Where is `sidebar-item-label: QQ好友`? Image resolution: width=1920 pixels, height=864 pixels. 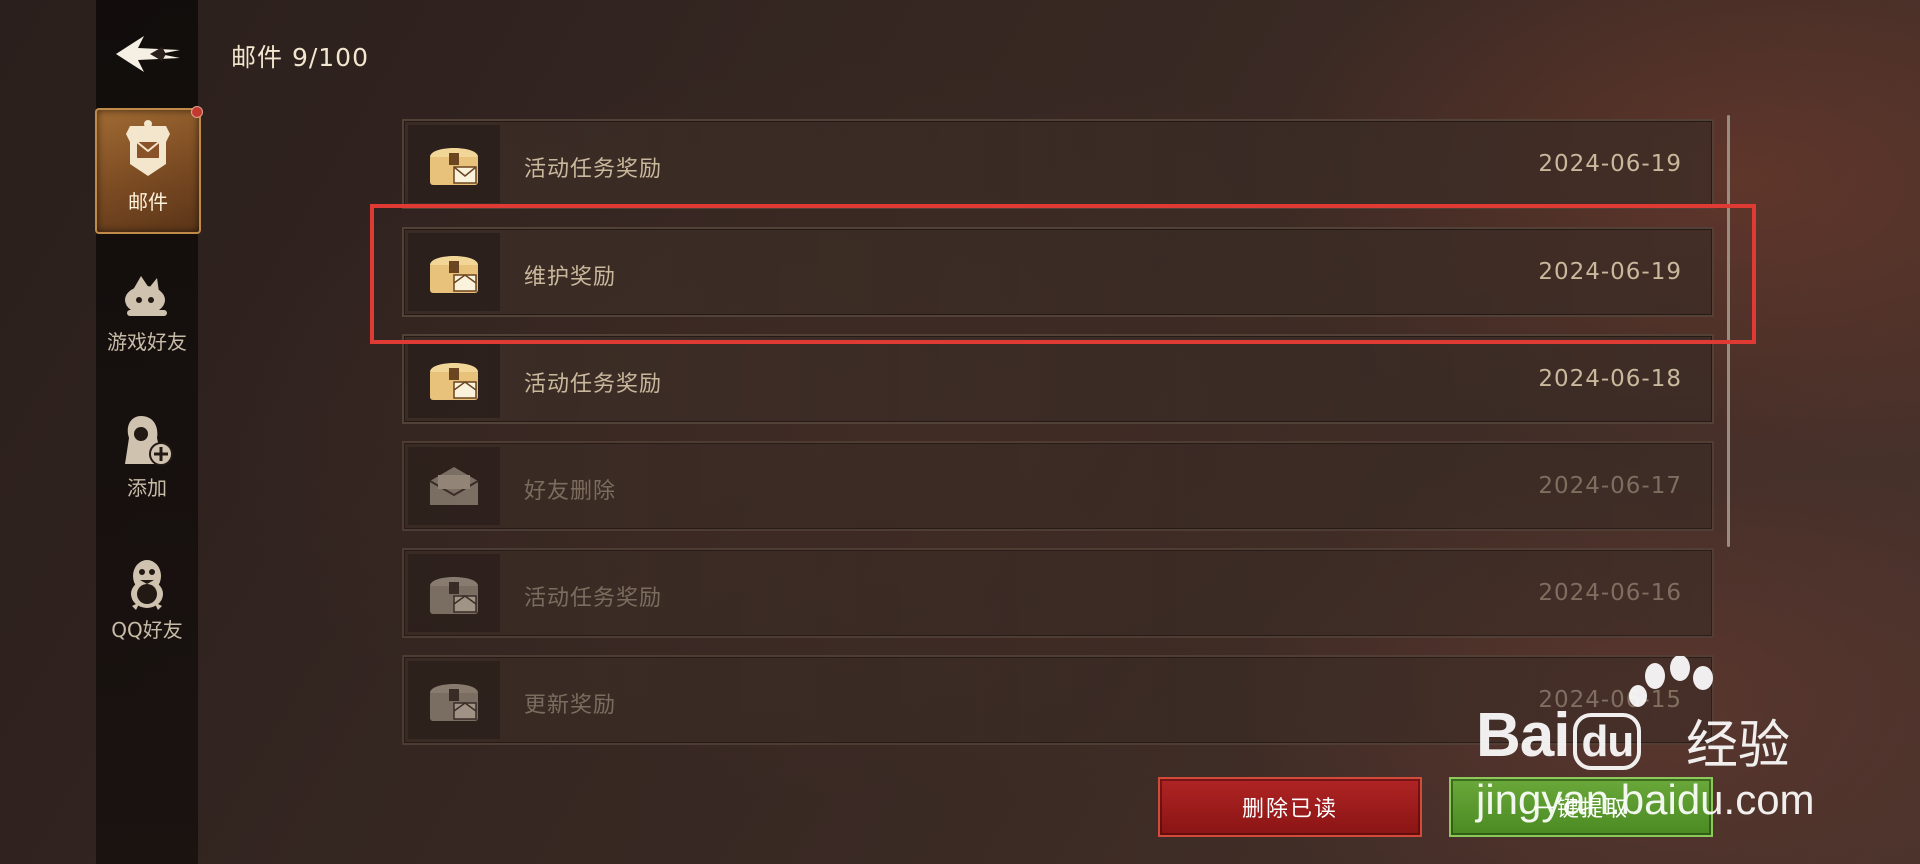 sidebar-item-label: QQ好友 is located at coordinates (147, 630).